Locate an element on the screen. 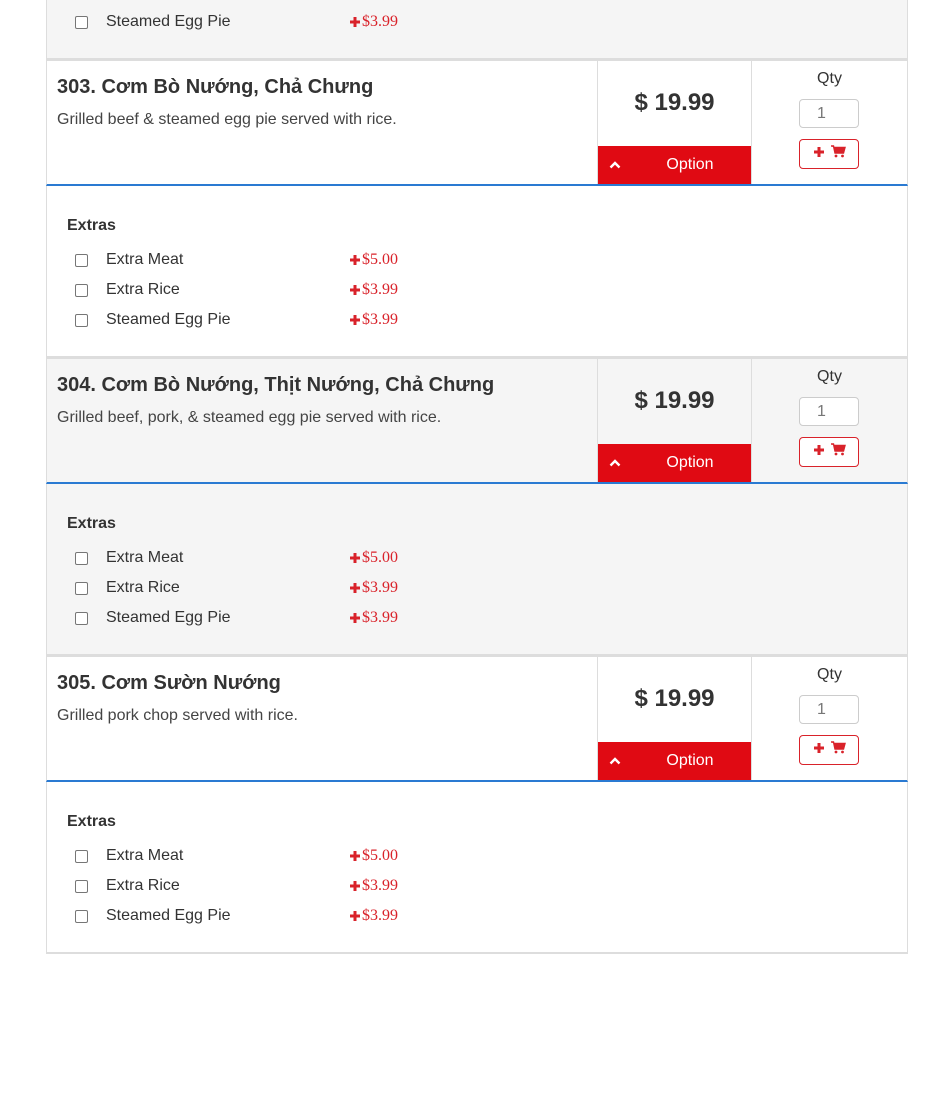 Image resolution: width=950 pixels, height=1102 pixels. qty-label: Qty is located at coordinates (829, 376).